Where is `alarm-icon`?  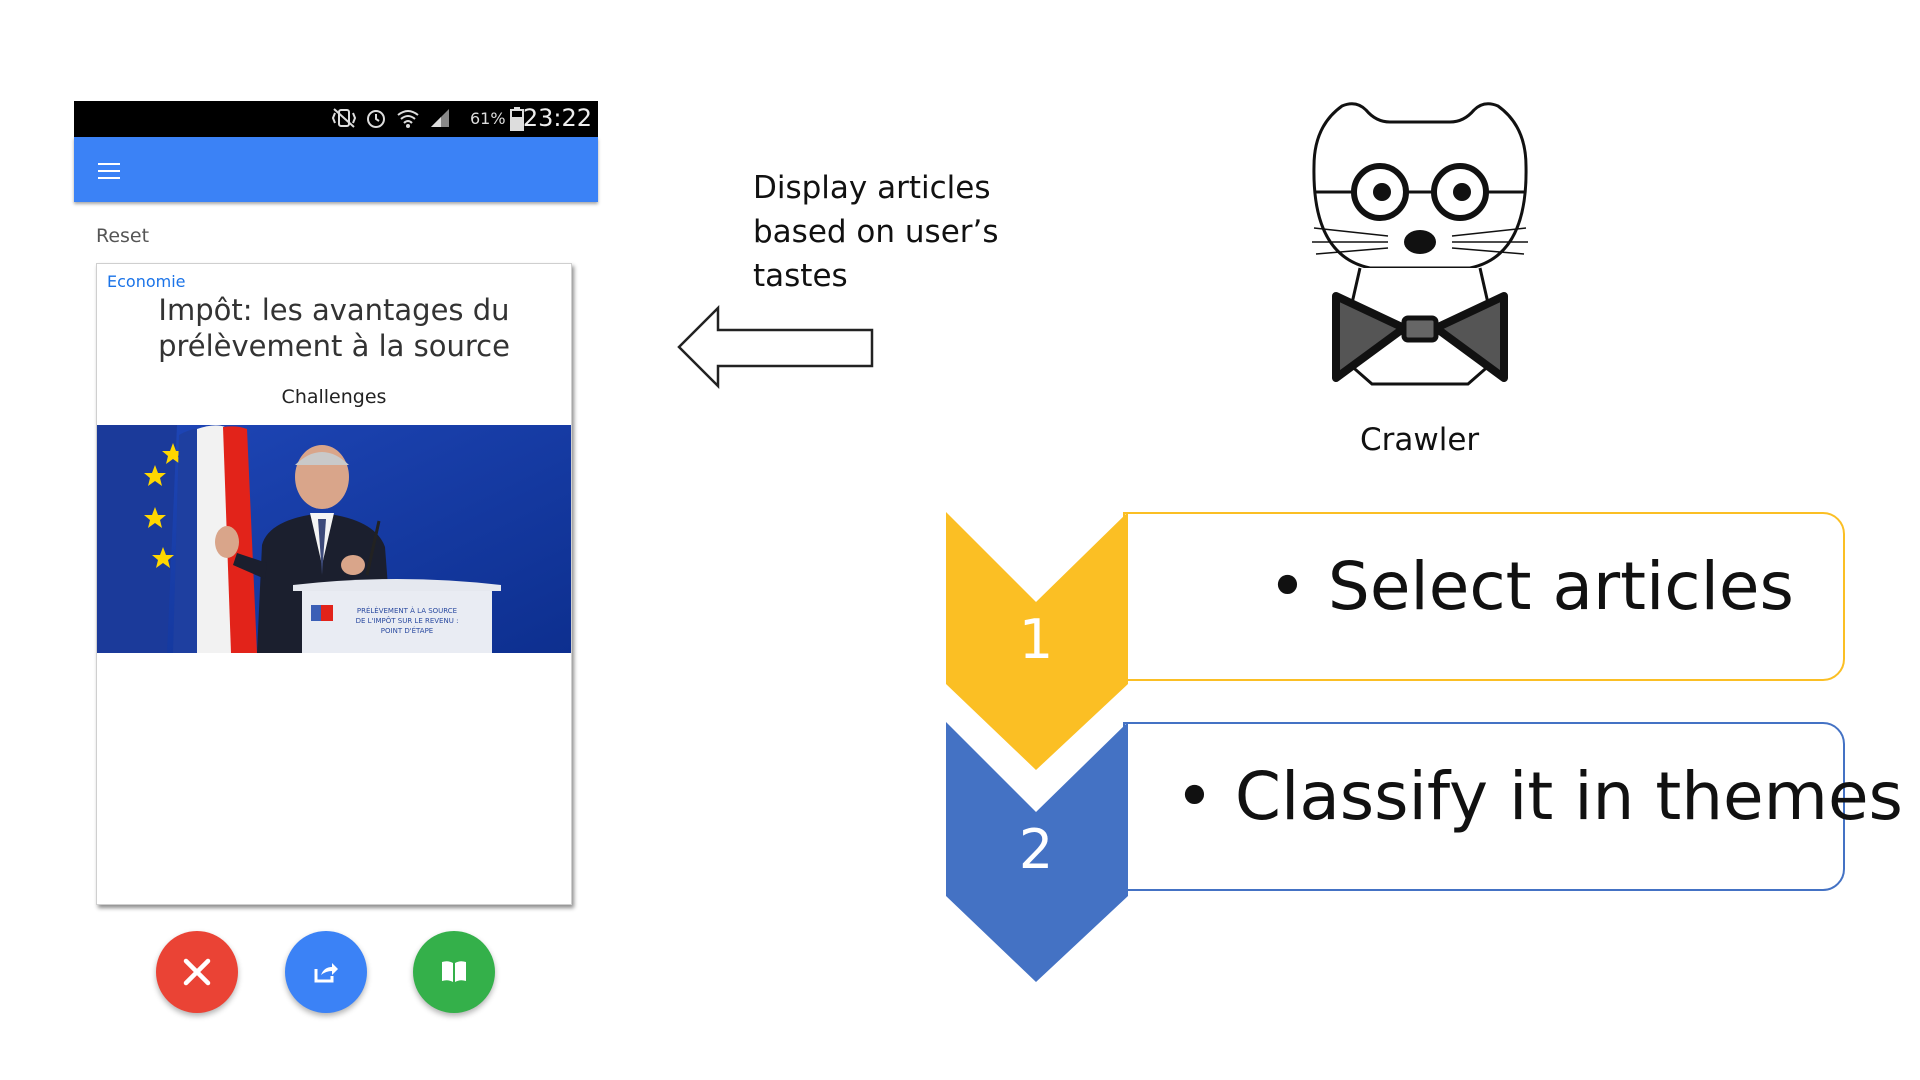
alarm-icon is located at coordinates (376, 119).